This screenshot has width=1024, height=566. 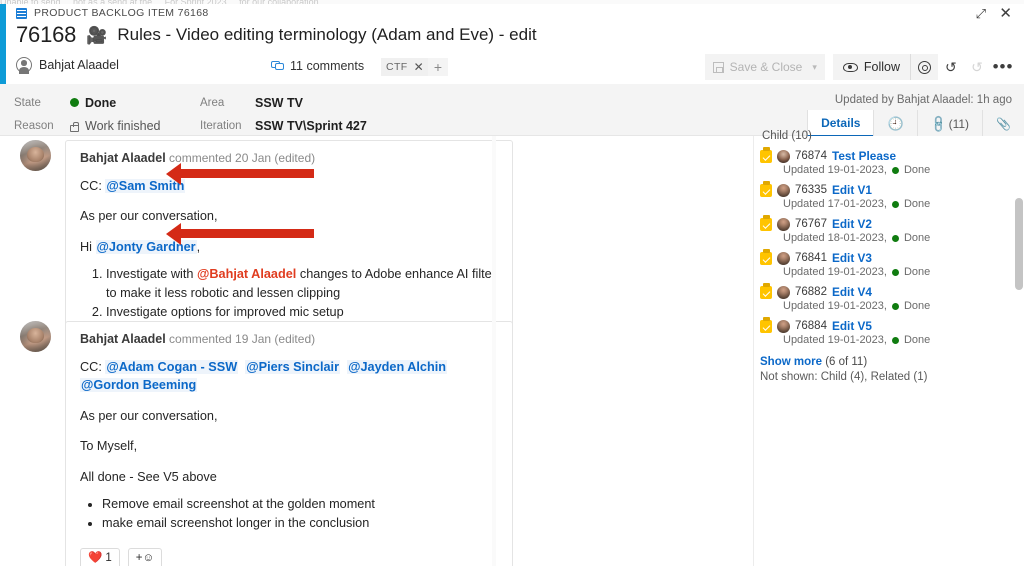 I want to click on breadcrumb: PRODUCT BACKLOG ITEM 76168, so click(x=112, y=13).